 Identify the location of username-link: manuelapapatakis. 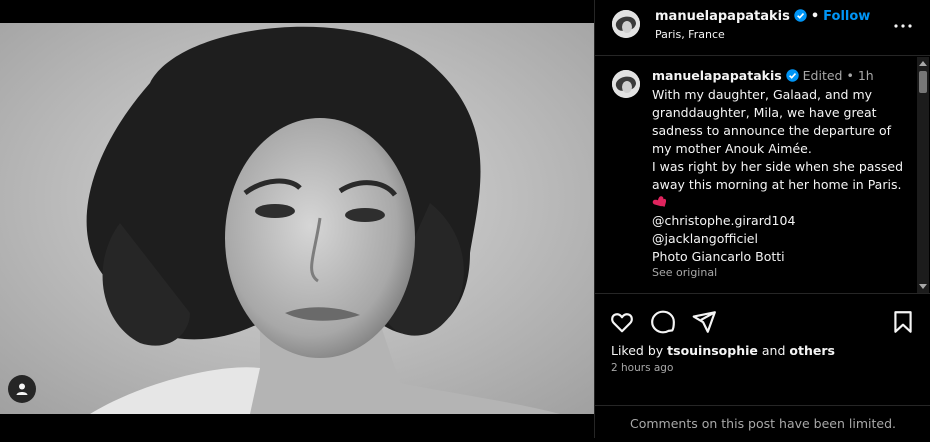
(722, 16).